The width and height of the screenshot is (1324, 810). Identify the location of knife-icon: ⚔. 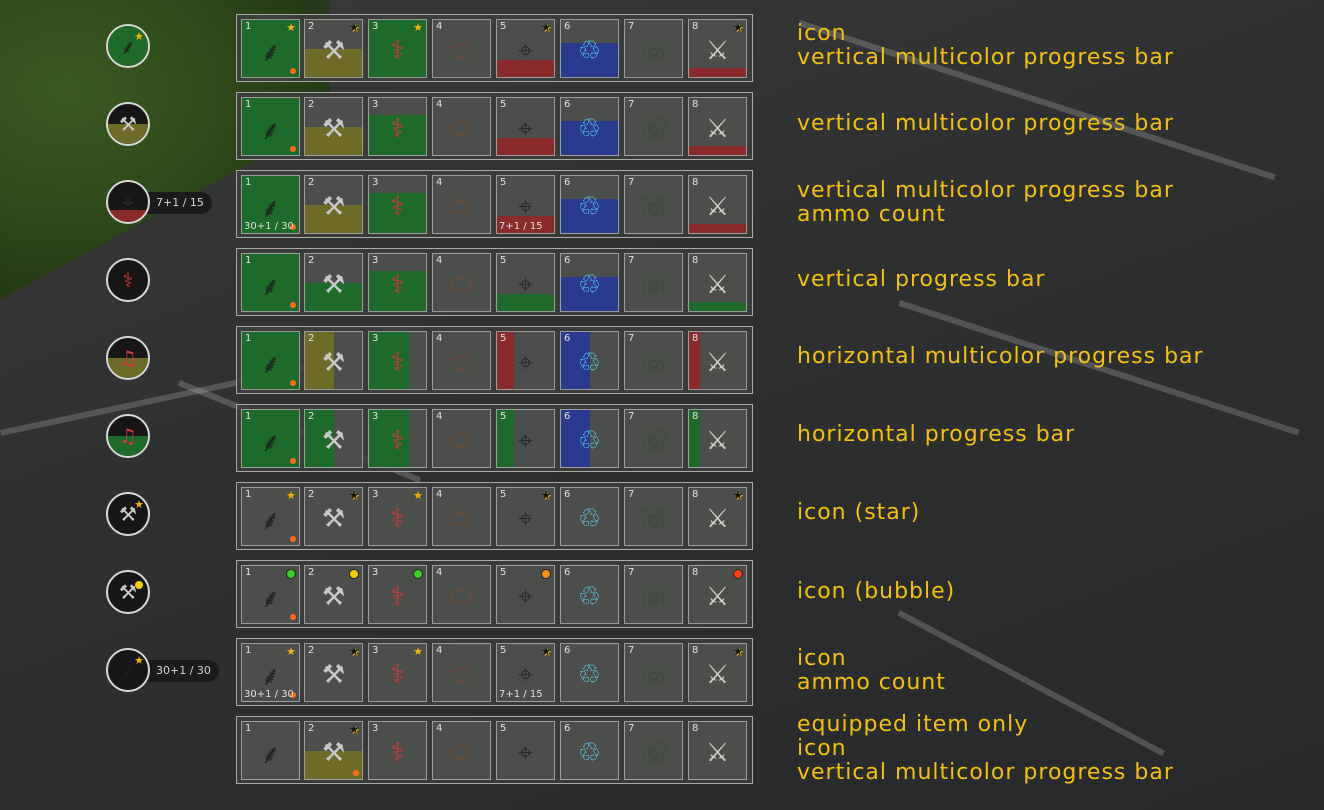
(717, 753).